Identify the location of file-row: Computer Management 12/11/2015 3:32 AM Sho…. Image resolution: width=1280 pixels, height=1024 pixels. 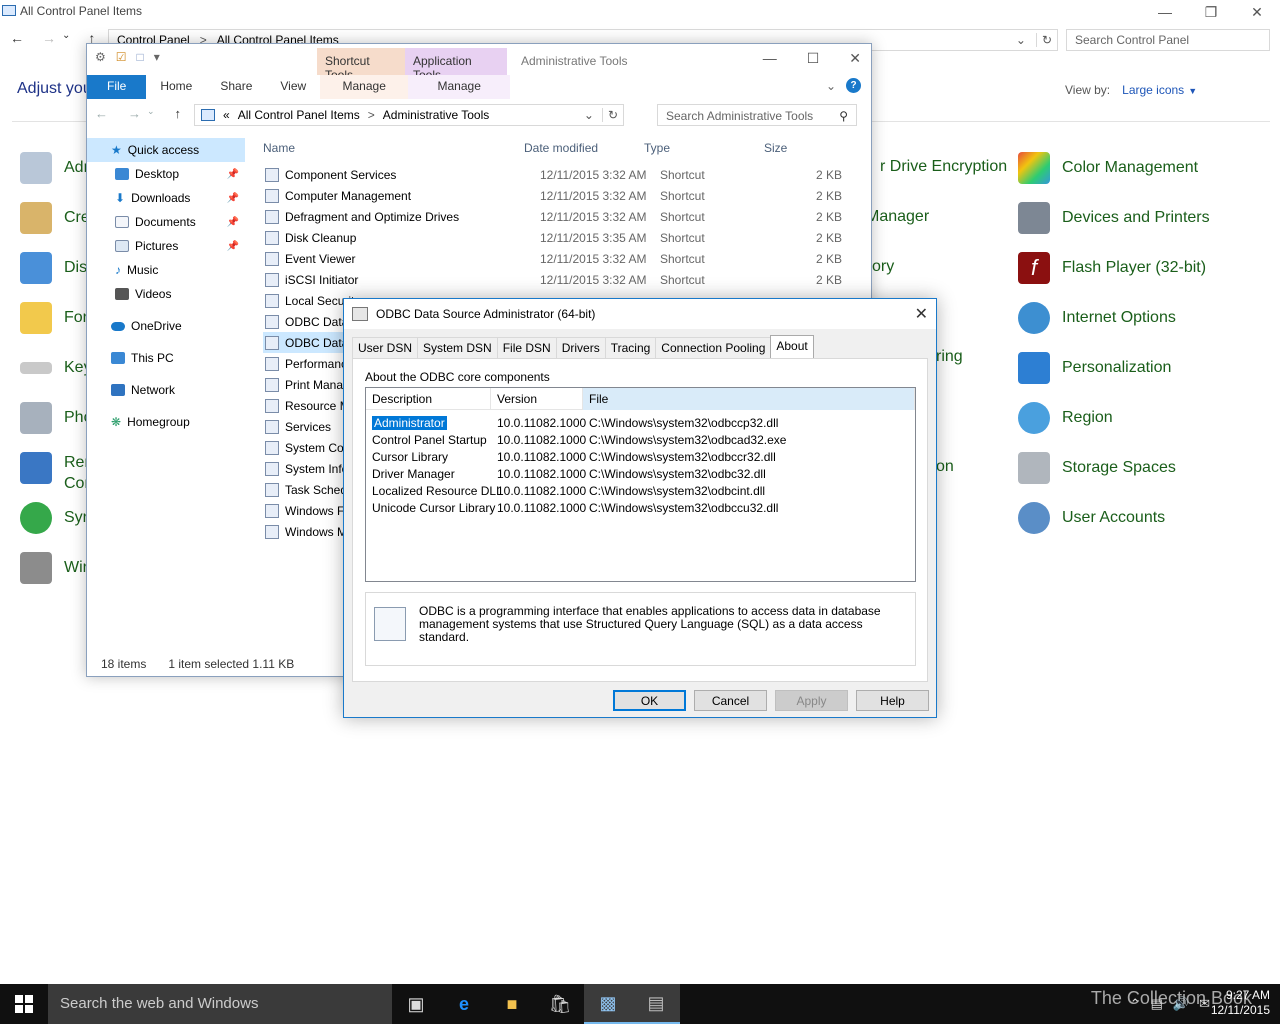
(553, 195).